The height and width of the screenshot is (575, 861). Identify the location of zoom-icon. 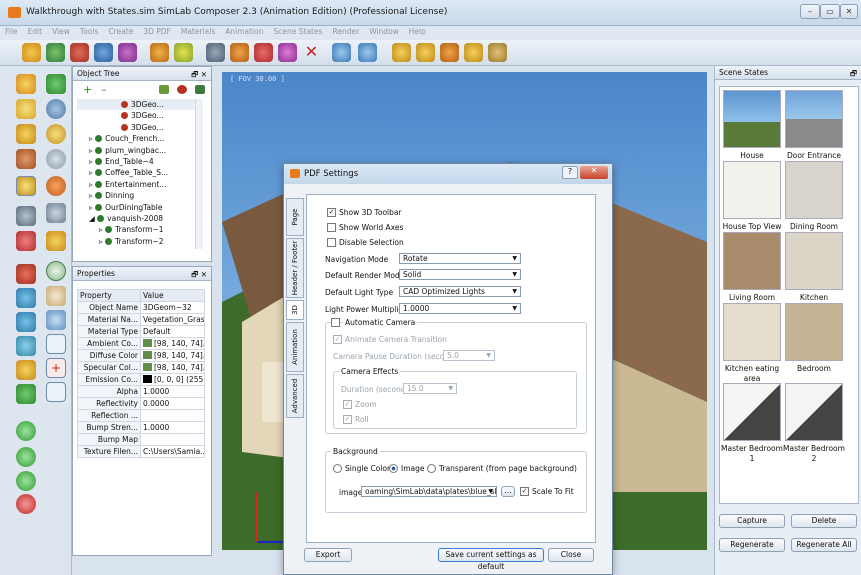
(56, 320).